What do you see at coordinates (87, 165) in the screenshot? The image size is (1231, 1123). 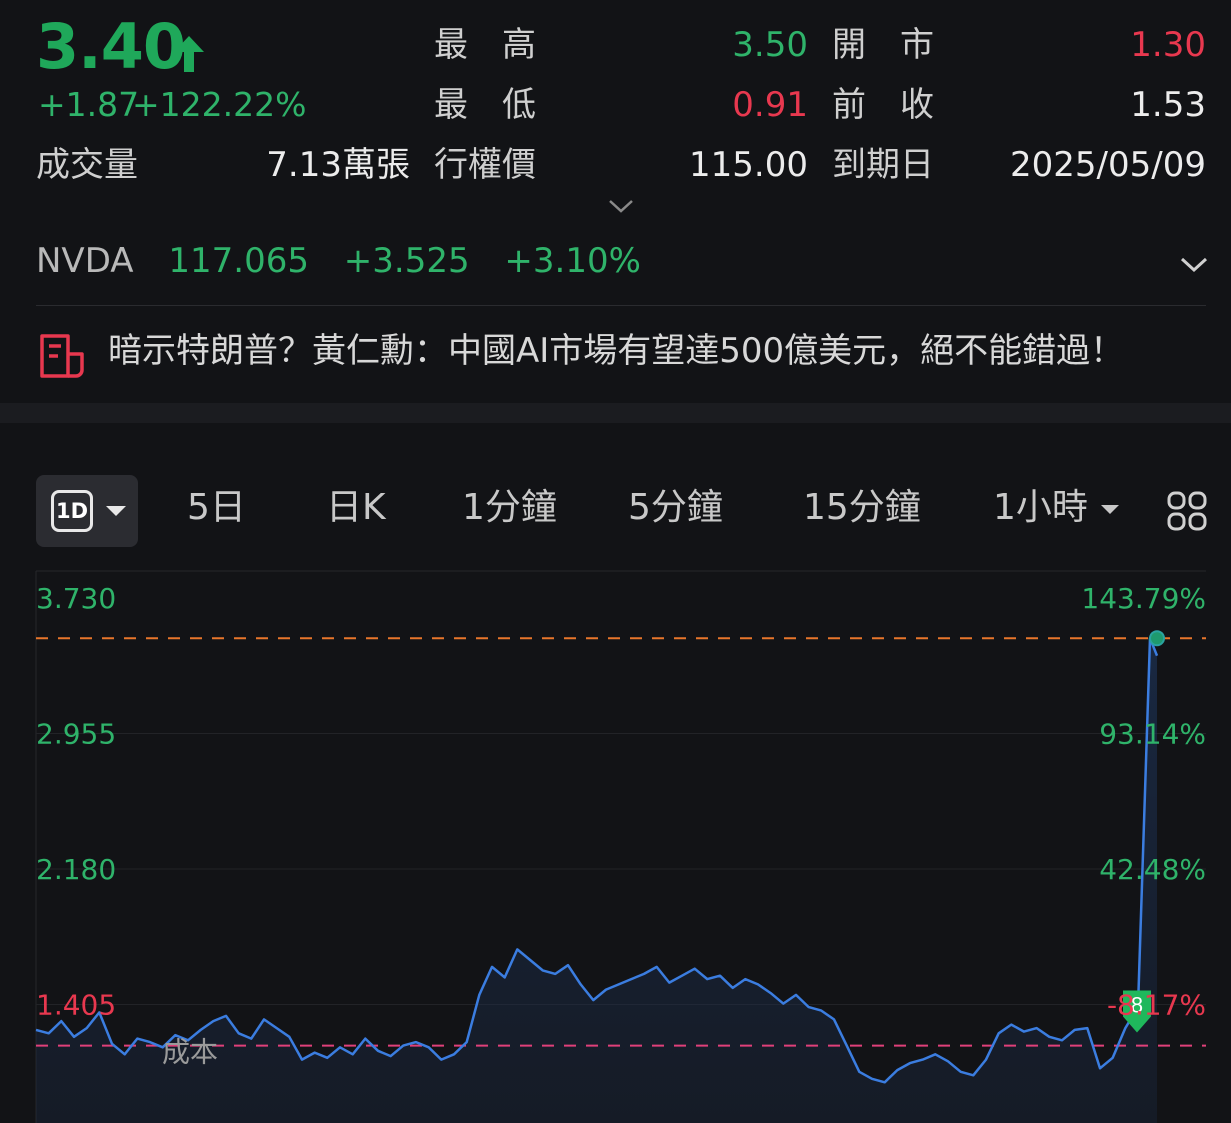 I see `volume-label: 成交量` at bounding box center [87, 165].